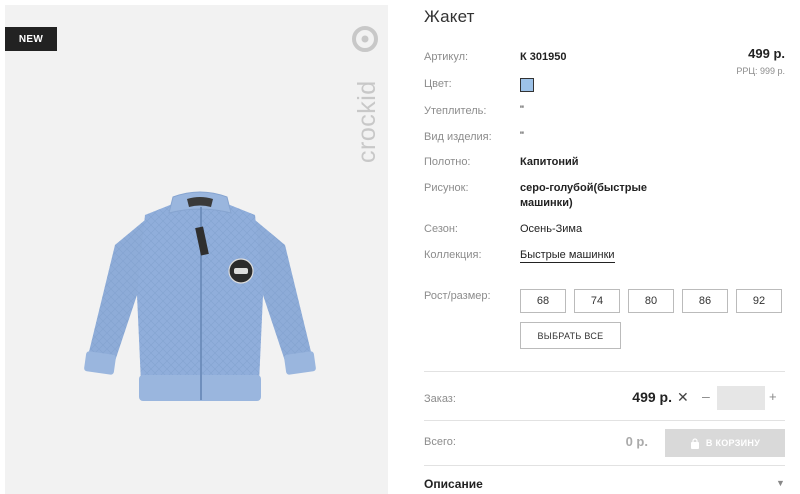  I want to click on collection-link-text: Быстрые машинки, so click(567, 256).